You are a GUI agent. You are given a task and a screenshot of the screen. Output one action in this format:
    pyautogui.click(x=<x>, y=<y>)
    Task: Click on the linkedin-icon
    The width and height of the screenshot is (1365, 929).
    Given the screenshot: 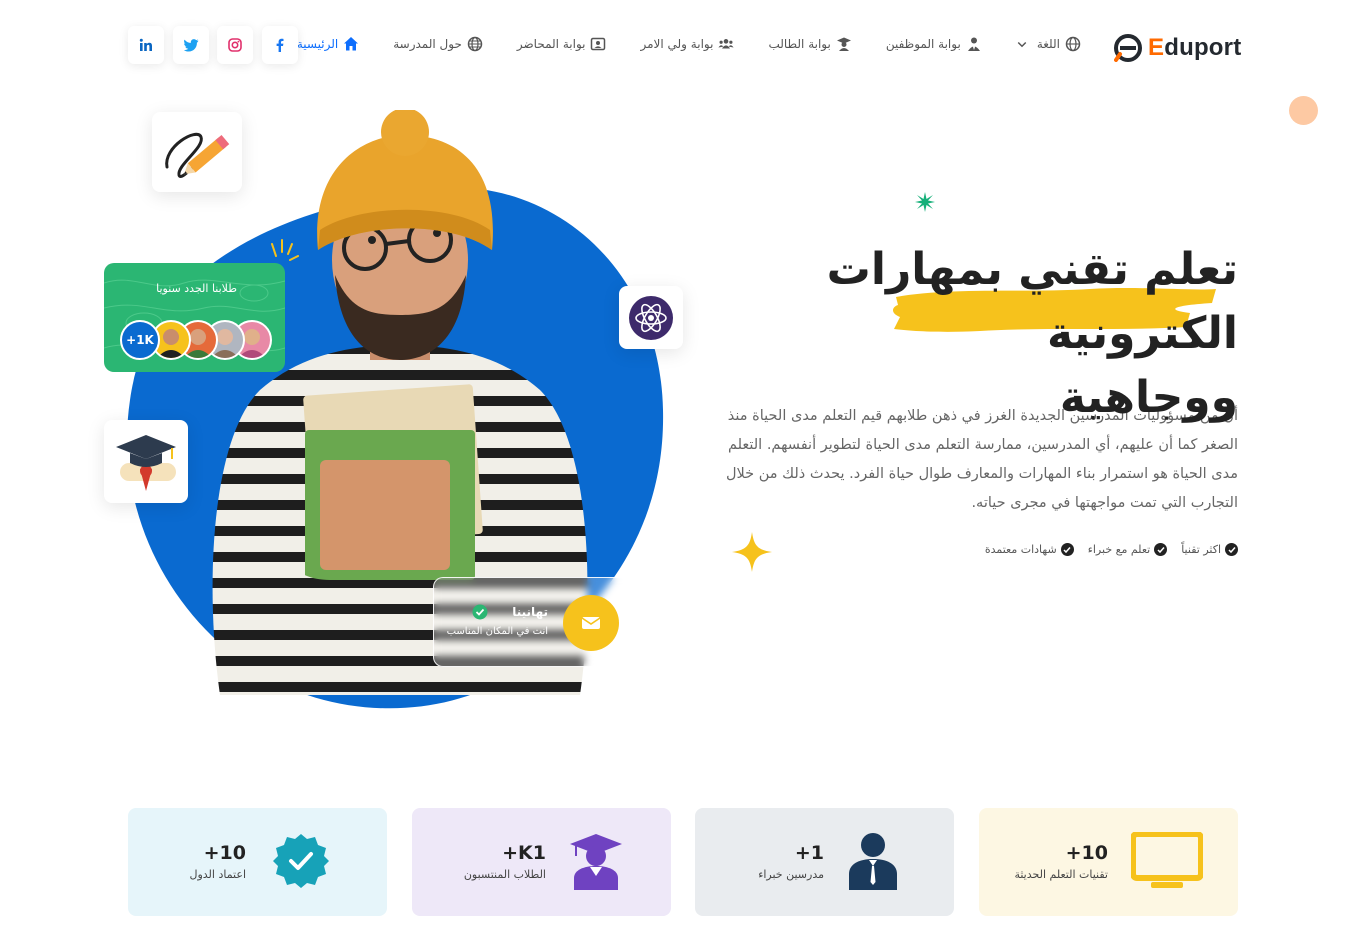 What is the action you would take?
    pyautogui.click(x=145, y=44)
    